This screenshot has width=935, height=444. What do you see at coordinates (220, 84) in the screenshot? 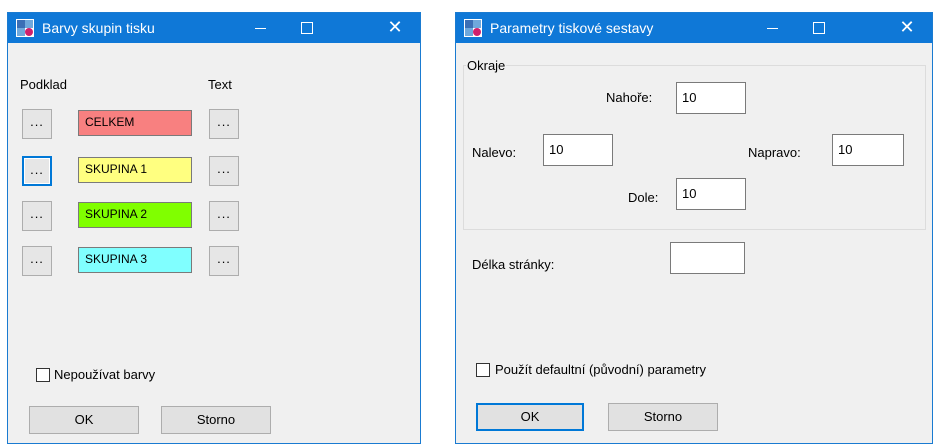
I see `text-header: Text` at bounding box center [220, 84].